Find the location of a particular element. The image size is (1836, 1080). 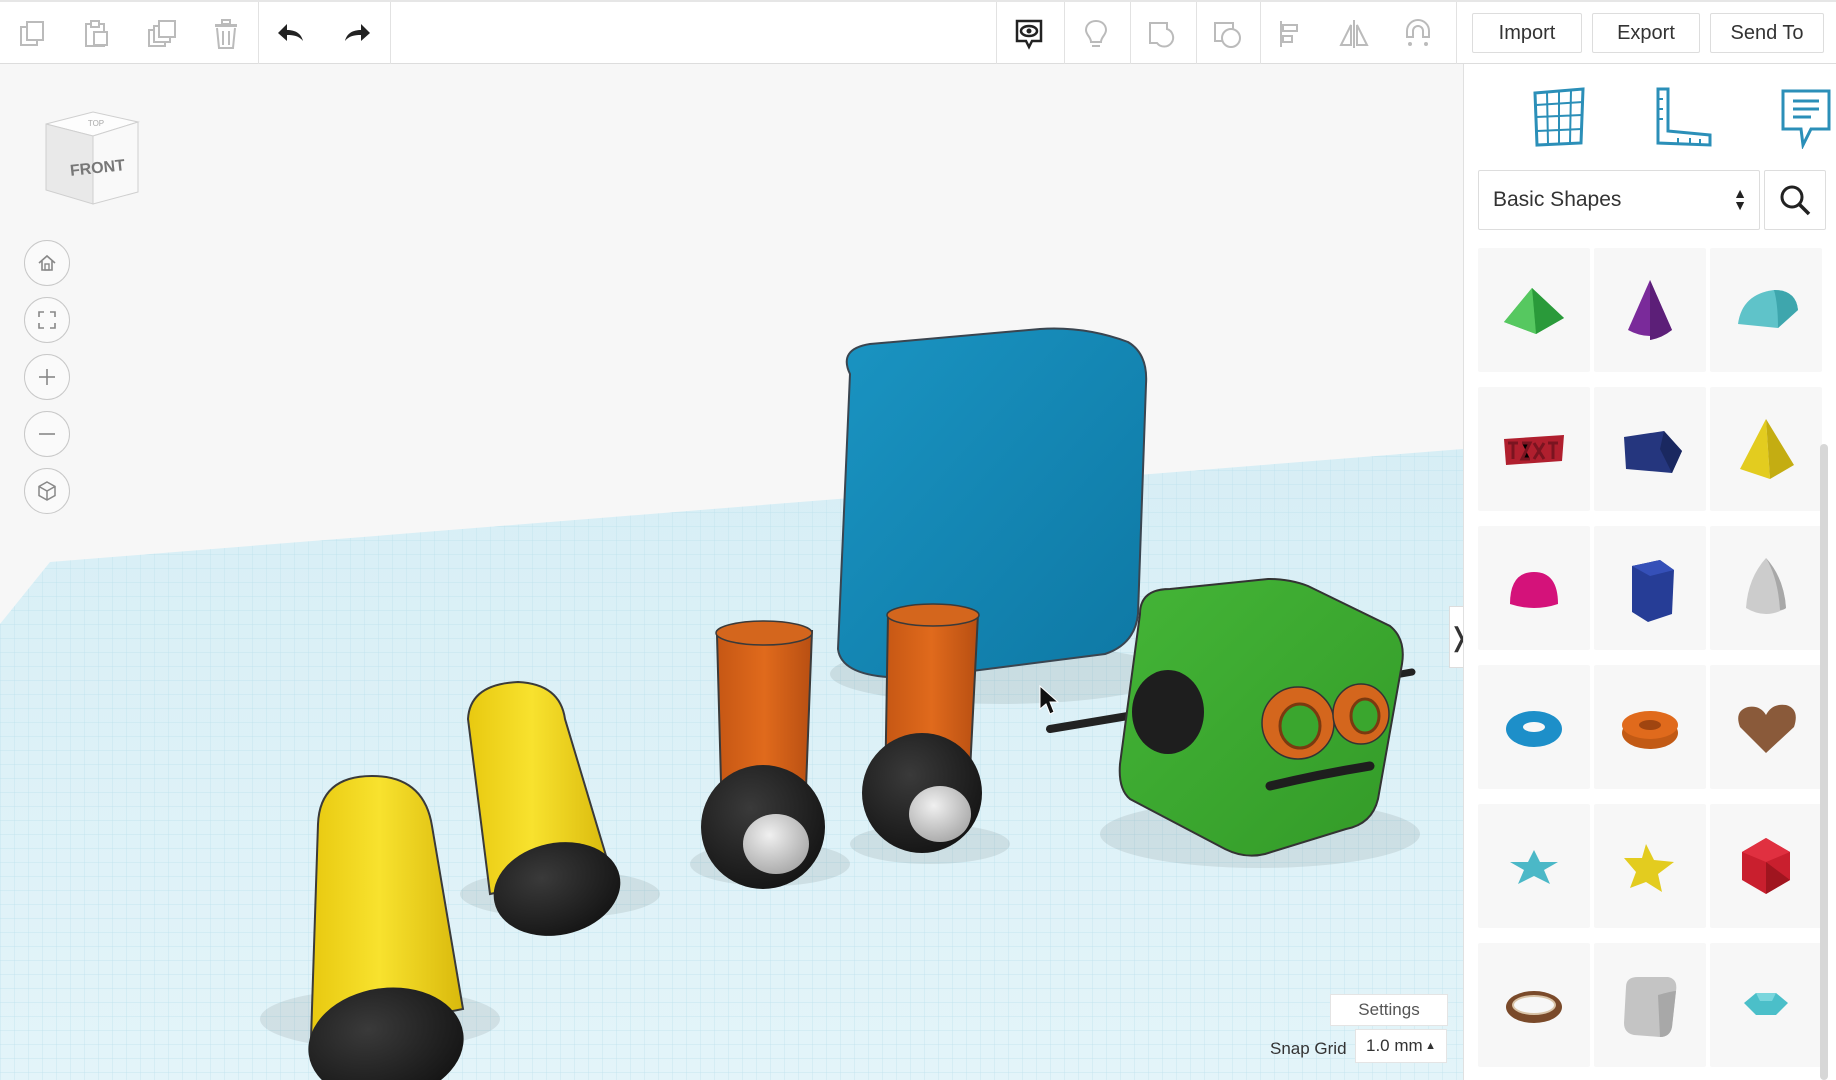

shape-icosahedron is located at coordinates (1766, 866).